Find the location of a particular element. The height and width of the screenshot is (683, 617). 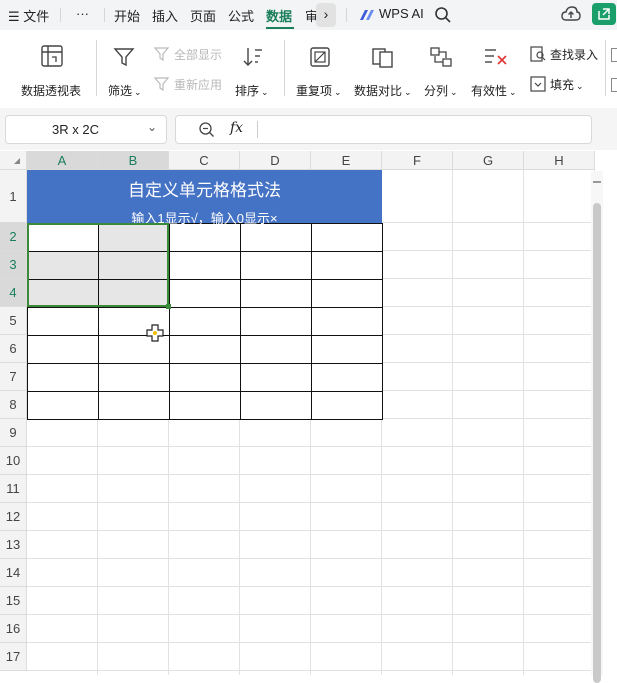

column-header-h: H is located at coordinates (559, 160).